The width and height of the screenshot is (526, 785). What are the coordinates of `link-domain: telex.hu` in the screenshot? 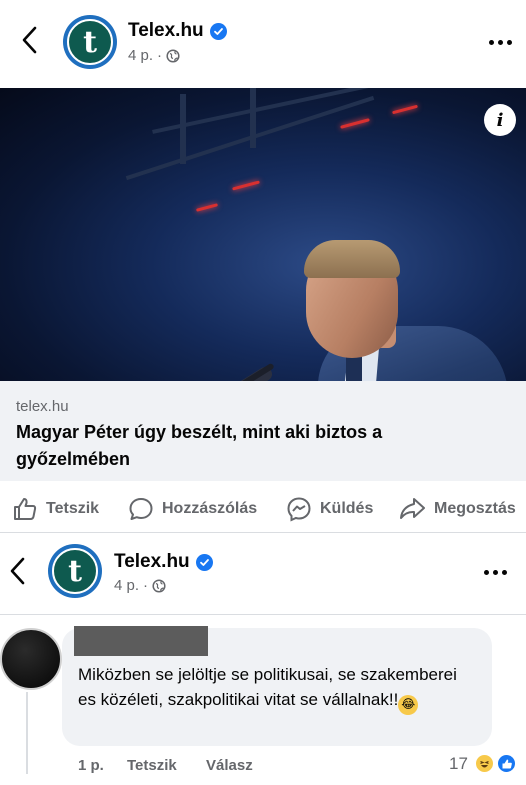 It's located at (42, 406).